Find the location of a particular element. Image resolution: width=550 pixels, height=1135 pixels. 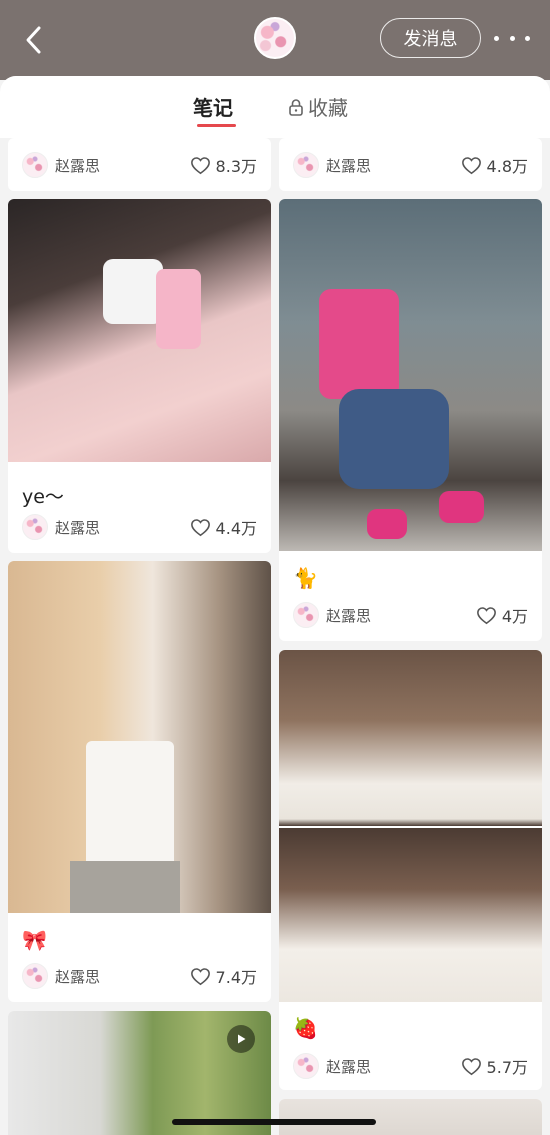

note-title: ye～ is located at coordinates (43, 497).